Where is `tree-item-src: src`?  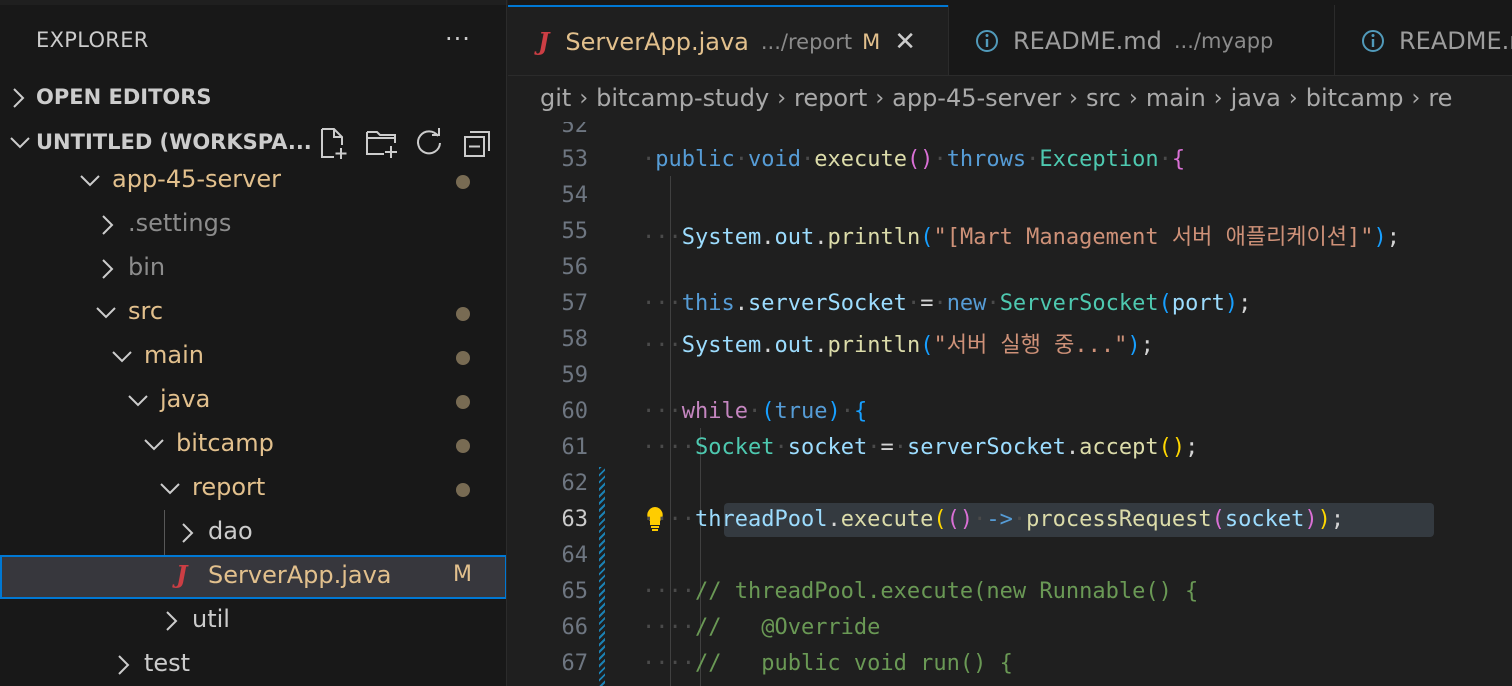
tree-item-src: src is located at coordinates (253, 313).